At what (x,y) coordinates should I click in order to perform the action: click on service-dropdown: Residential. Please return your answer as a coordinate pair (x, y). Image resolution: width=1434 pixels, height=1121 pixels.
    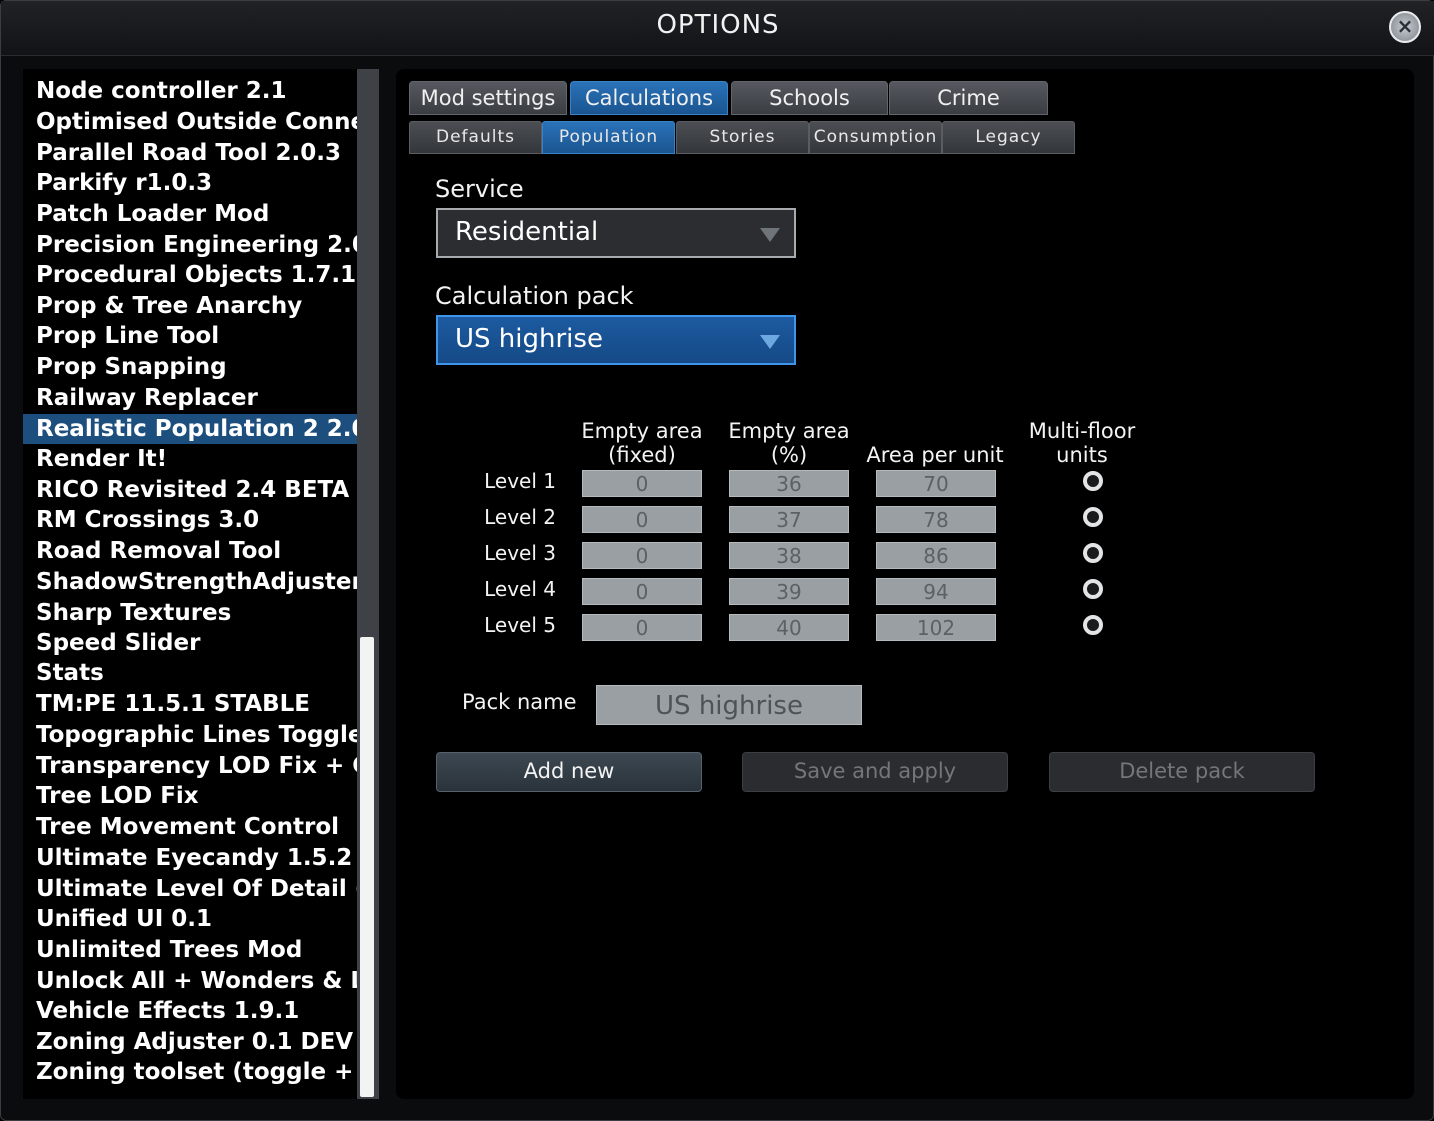
    Looking at the image, I should click on (616, 233).